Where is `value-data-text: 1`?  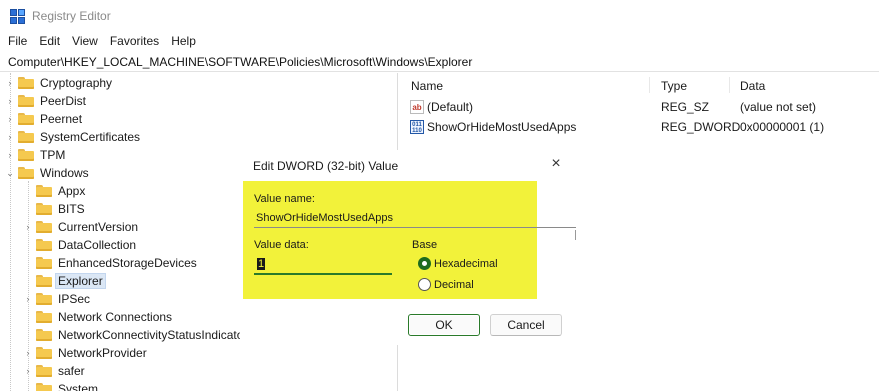
value-data-text: 1 is located at coordinates (261, 264).